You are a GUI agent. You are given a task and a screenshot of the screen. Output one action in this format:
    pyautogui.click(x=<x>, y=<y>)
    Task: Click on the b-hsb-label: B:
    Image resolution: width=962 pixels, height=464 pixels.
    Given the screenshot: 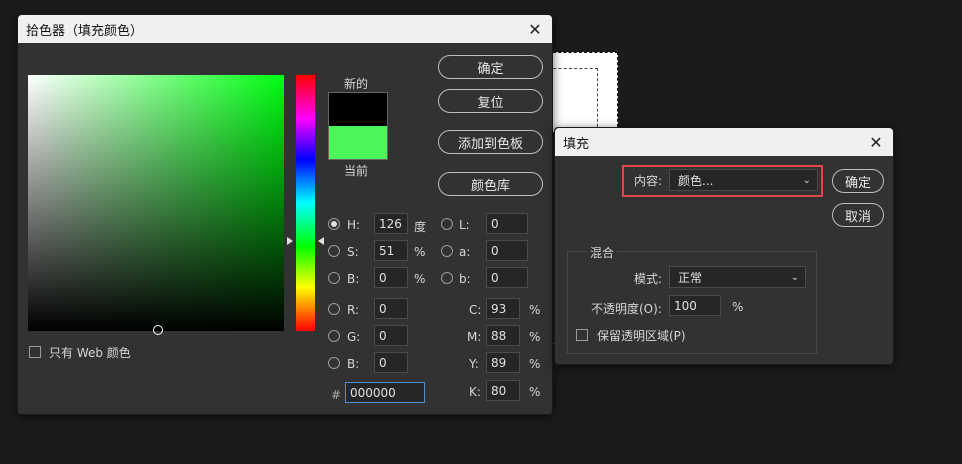 What is the action you would take?
    pyautogui.click(x=353, y=279)
    